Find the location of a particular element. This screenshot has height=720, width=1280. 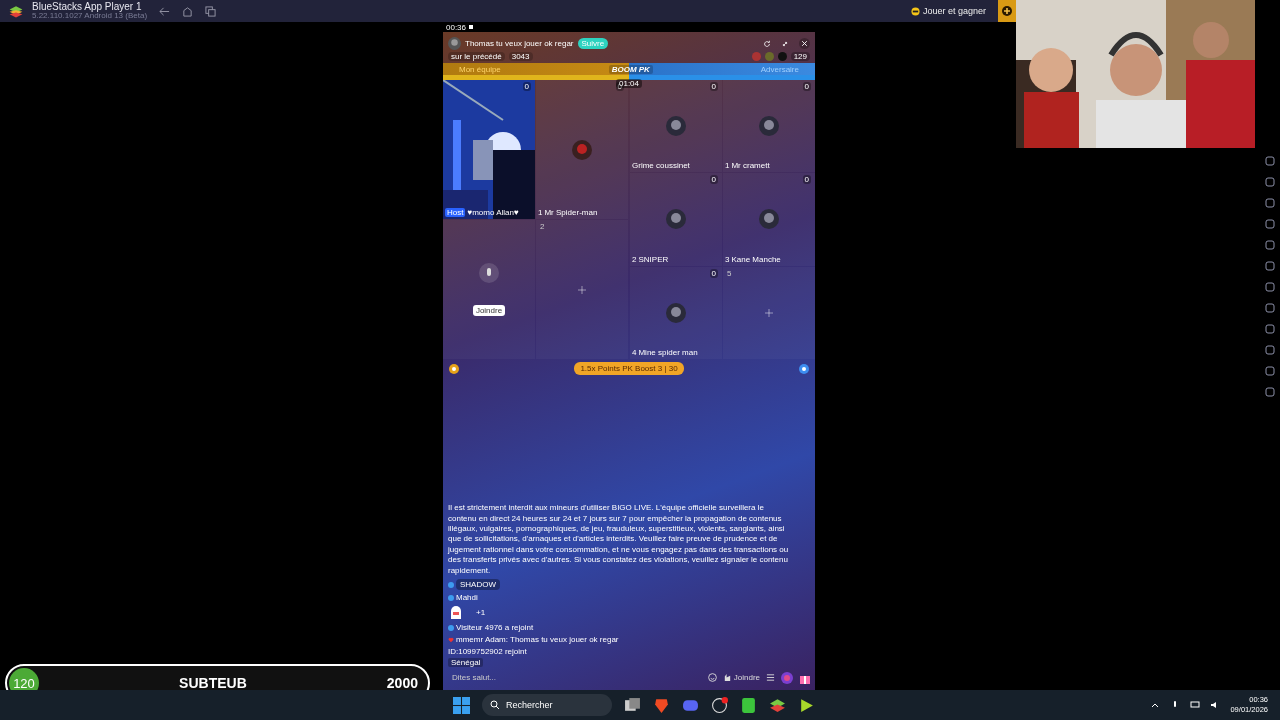

join-message: Visiteur 4976 a rejoint is located at coordinates (495, 627).